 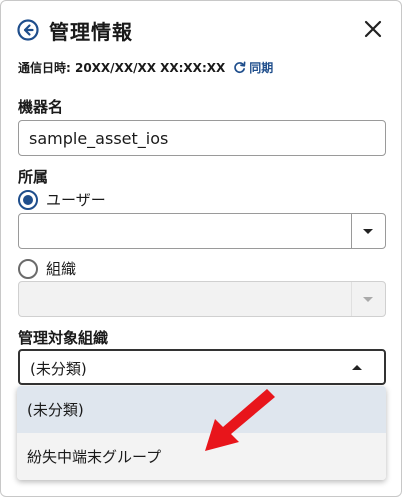 What do you see at coordinates (240, 67) in the screenshot?
I see `refresh-icon` at bounding box center [240, 67].